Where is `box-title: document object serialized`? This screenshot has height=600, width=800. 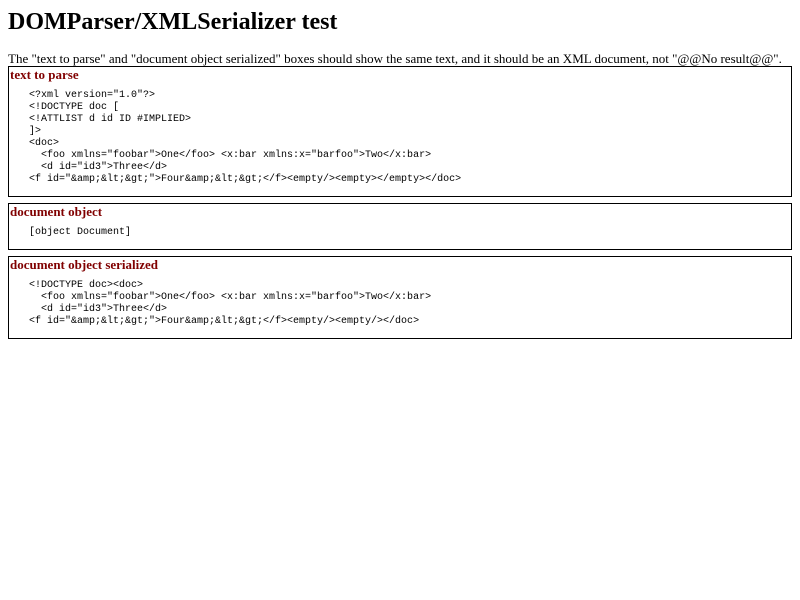
box-title: document object serialized is located at coordinates (84, 264).